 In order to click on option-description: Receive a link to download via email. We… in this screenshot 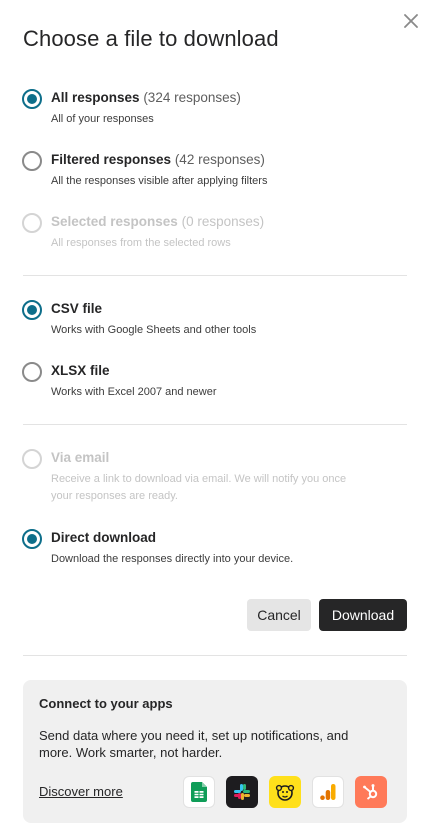, I will do `click(199, 487)`.